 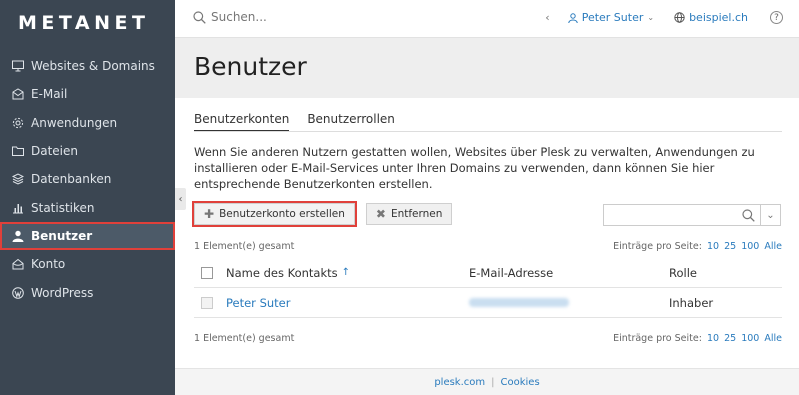 I want to click on role-cell: Inhaber, so click(x=691, y=302).